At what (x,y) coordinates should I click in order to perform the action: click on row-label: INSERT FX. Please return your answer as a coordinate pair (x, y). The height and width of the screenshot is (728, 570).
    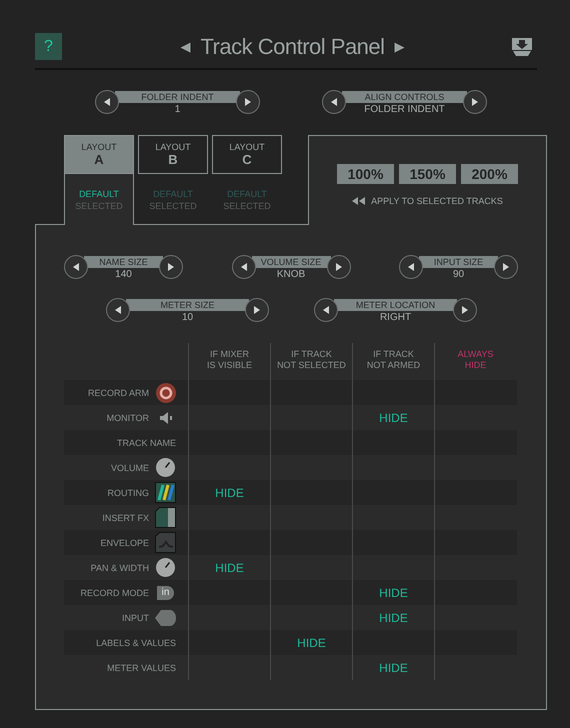
    Looking at the image, I should click on (125, 517).